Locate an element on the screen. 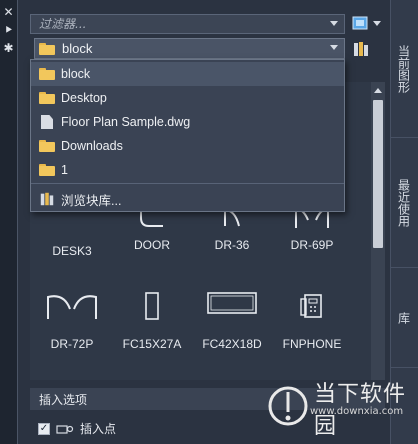 This screenshot has width=418, height=444. thumbnail-view-icon is located at coordinates (360, 23).